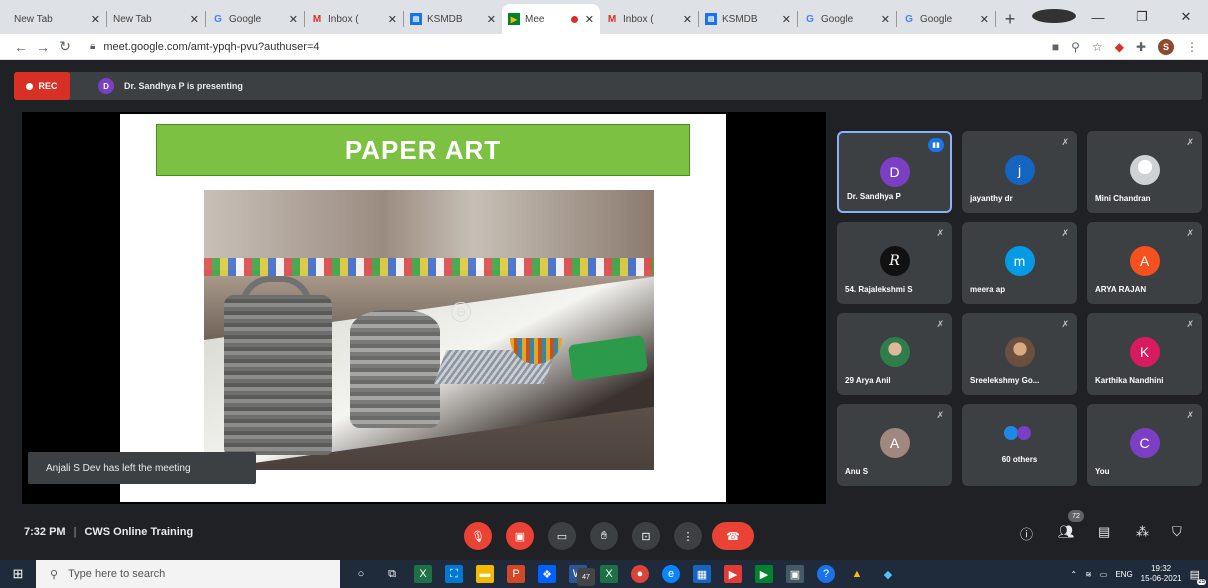  Describe the element at coordinates (1055, 47) in the screenshot. I see `camera-icon: ■` at that location.